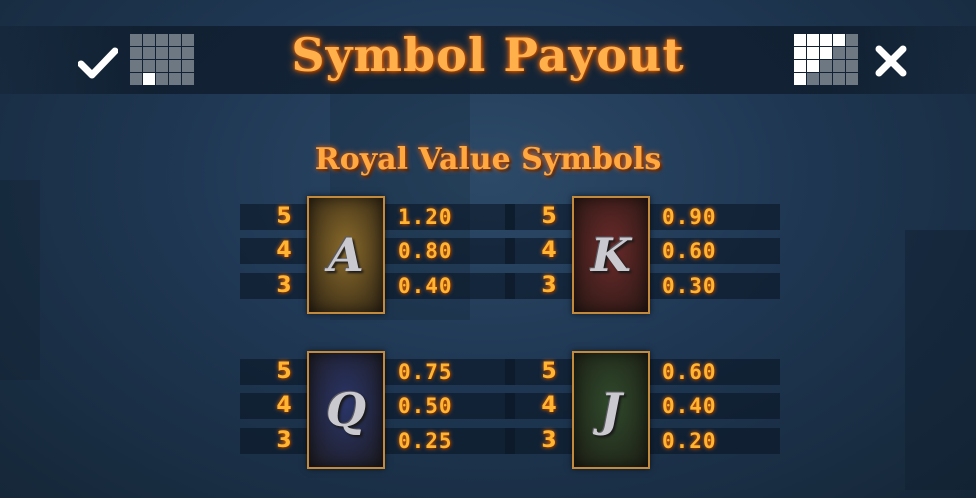  Describe the element at coordinates (826, 59) in the screenshot. I see `payline-grid-icon-right` at that location.